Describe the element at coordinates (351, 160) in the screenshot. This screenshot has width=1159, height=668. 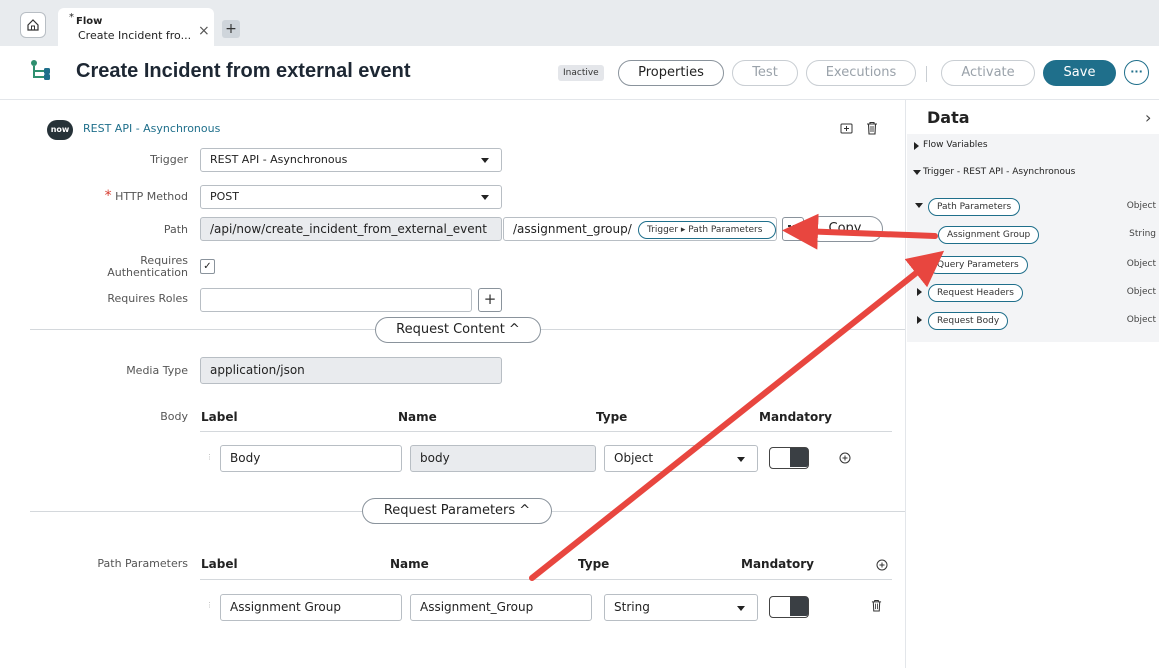
I see `trigger-select: REST API - Asynchronous` at that location.